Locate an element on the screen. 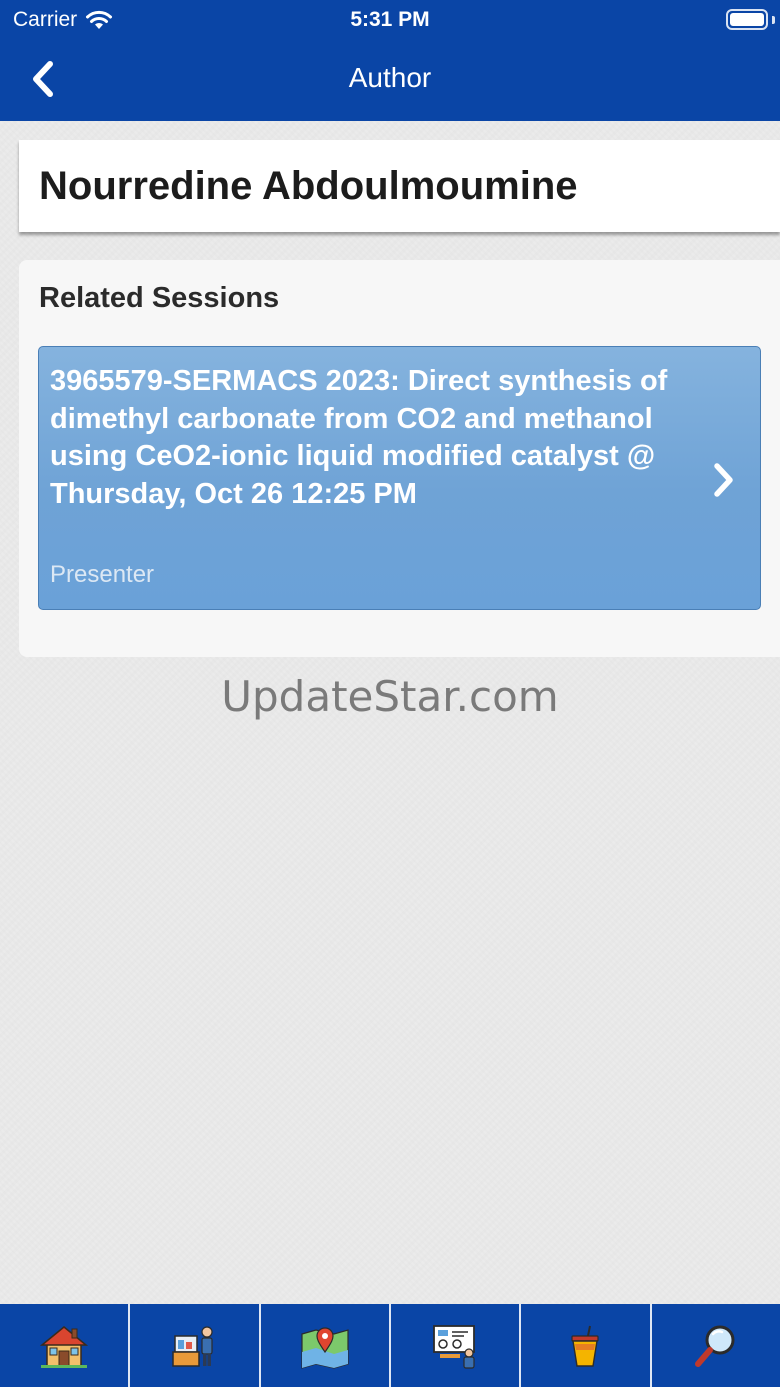  exhibitor-icon is located at coordinates (193, 1346).